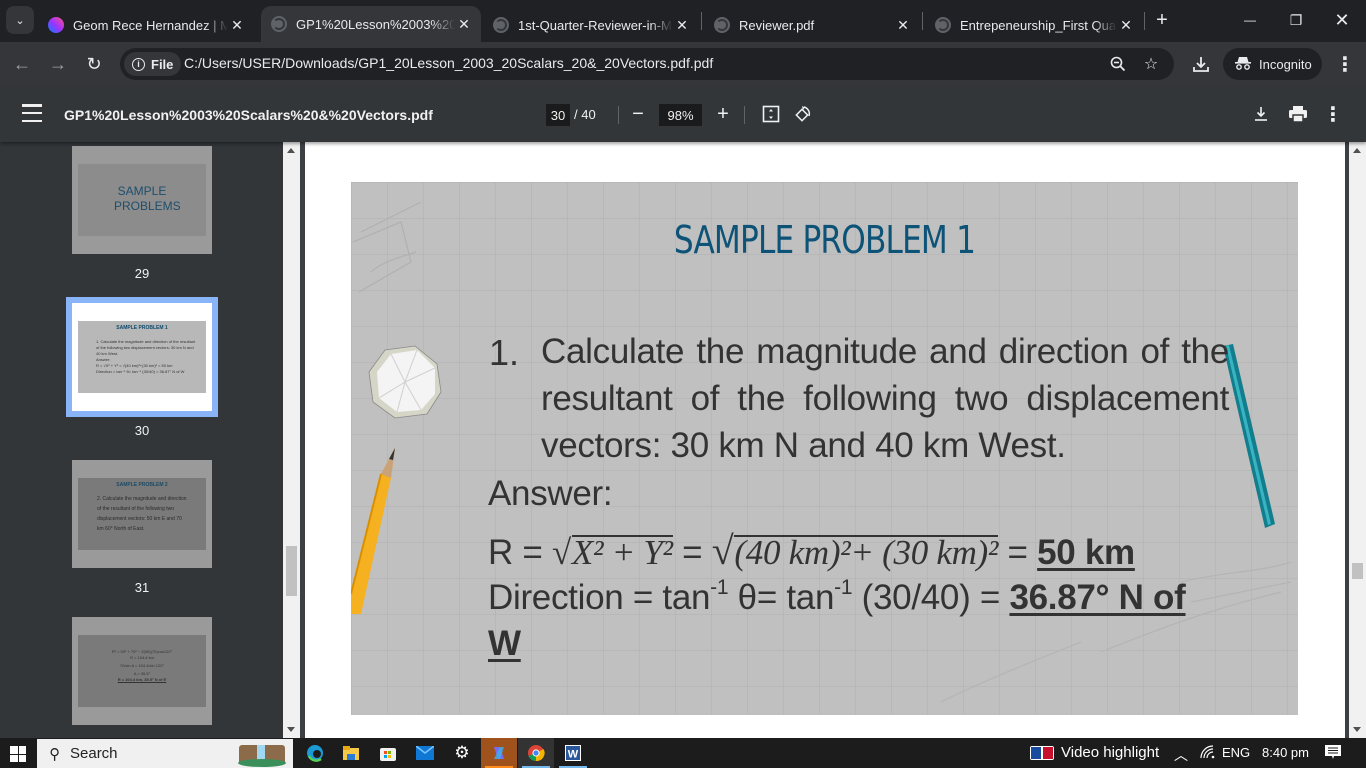 The image size is (1366, 768). What do you see at coordinates (153, 64) in the screenshot?
I see `site-info-chip: i File` at bounding box center [153, 64].